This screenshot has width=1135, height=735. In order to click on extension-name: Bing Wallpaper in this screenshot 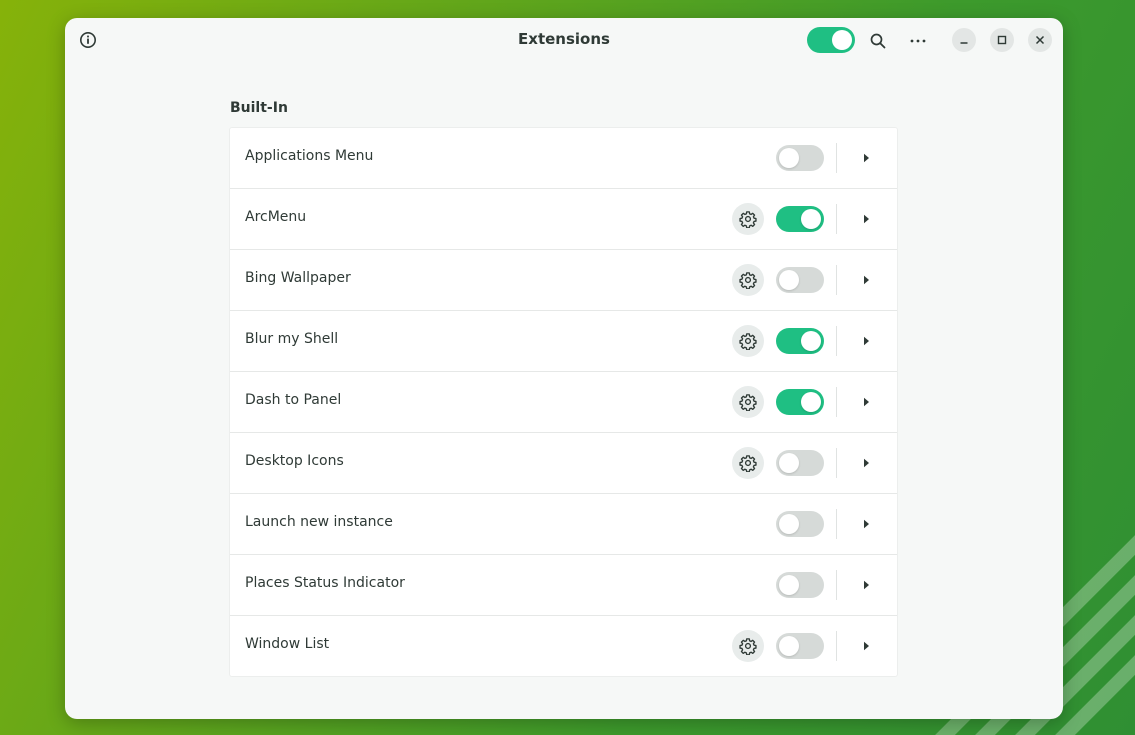, I will do `click(298, 278)`.